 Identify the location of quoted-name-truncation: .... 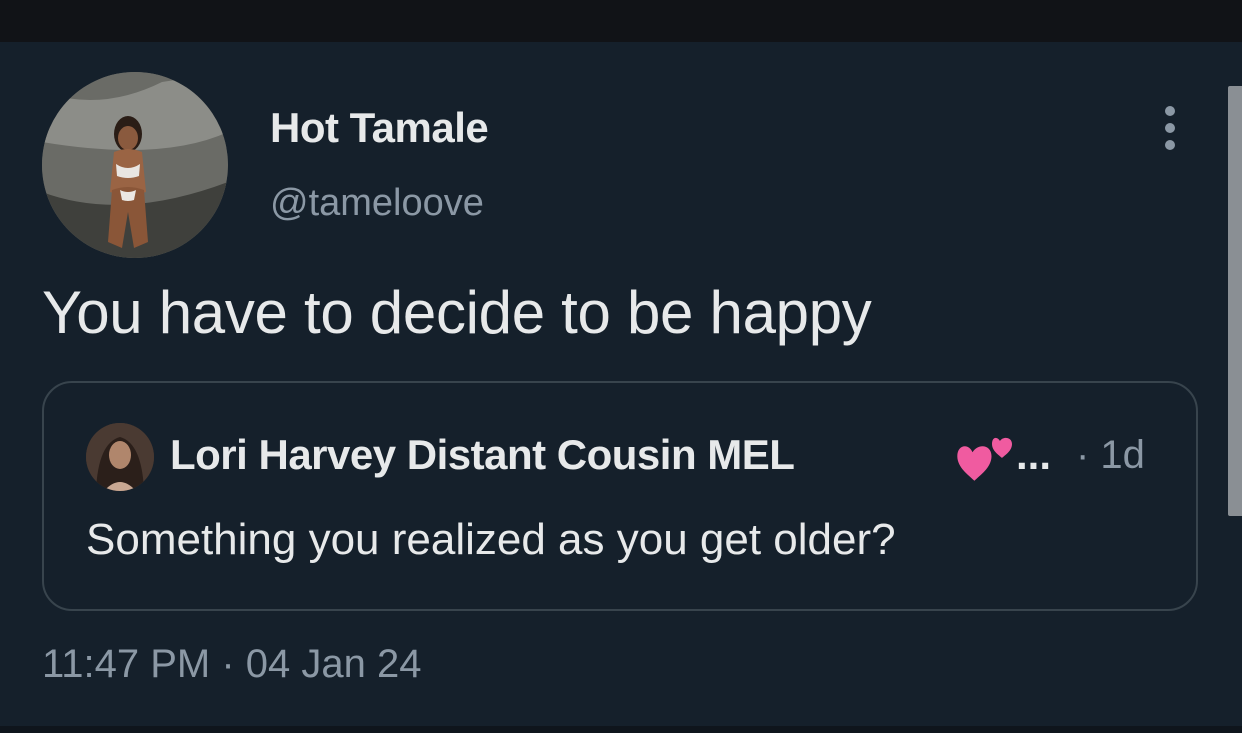
(1034, 454).